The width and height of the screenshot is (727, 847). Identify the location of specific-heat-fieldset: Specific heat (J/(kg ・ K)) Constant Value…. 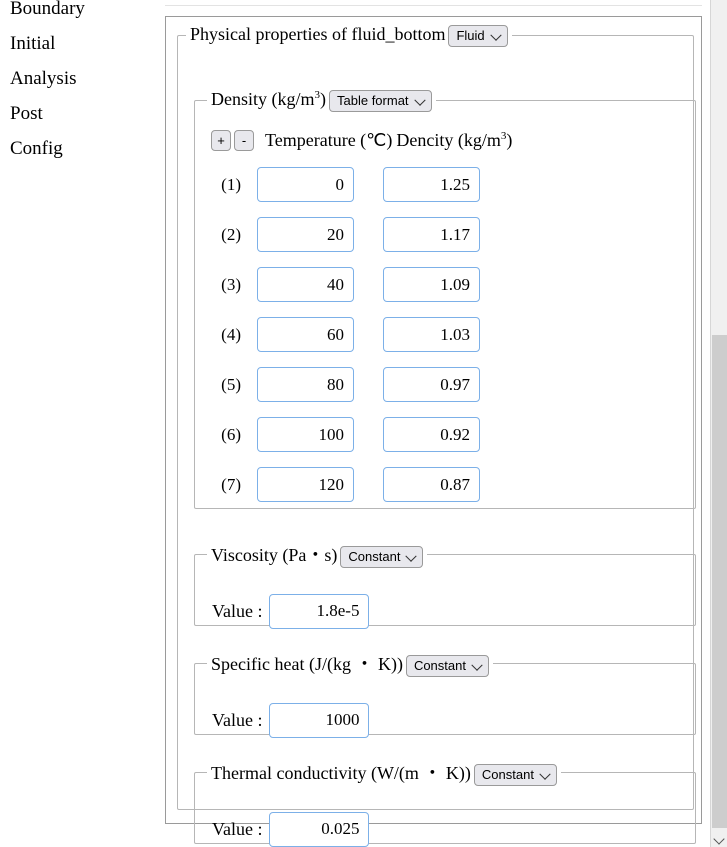
(445, 693).